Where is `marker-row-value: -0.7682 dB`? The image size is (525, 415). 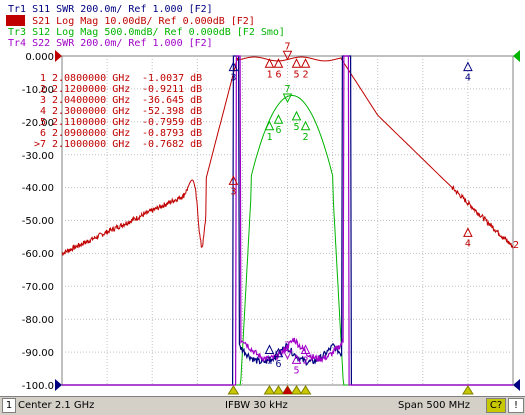 marker-row-value: -0.7682 dB is located at coordinates (172, 144).